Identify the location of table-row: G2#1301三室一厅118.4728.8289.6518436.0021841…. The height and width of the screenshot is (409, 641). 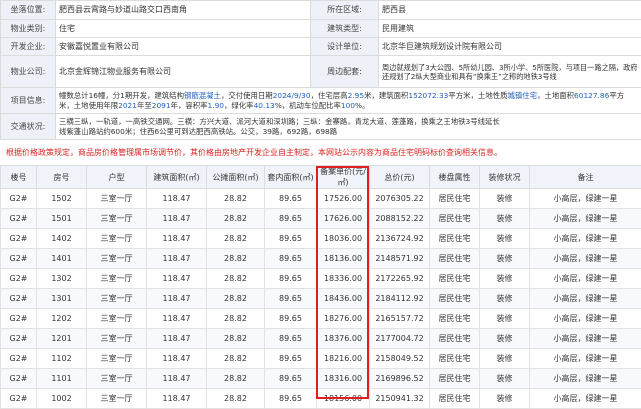
(321, 299).